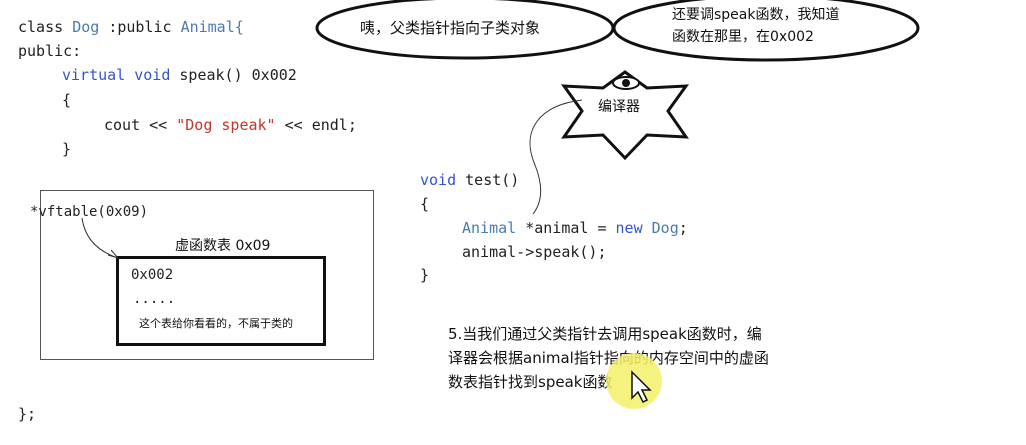  I want to click on bubble-left-text: 咦，父类指针指向子类对象, so click(450, 28).